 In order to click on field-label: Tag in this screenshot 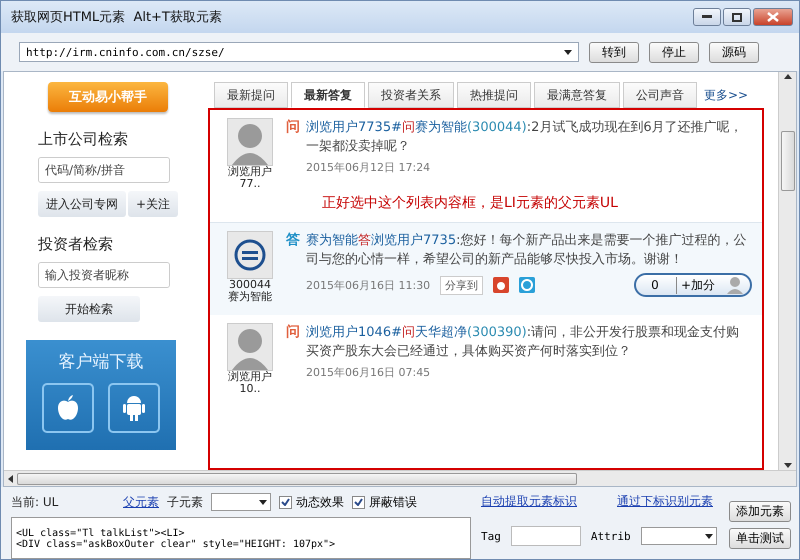, I will do `click(491, 536)`.